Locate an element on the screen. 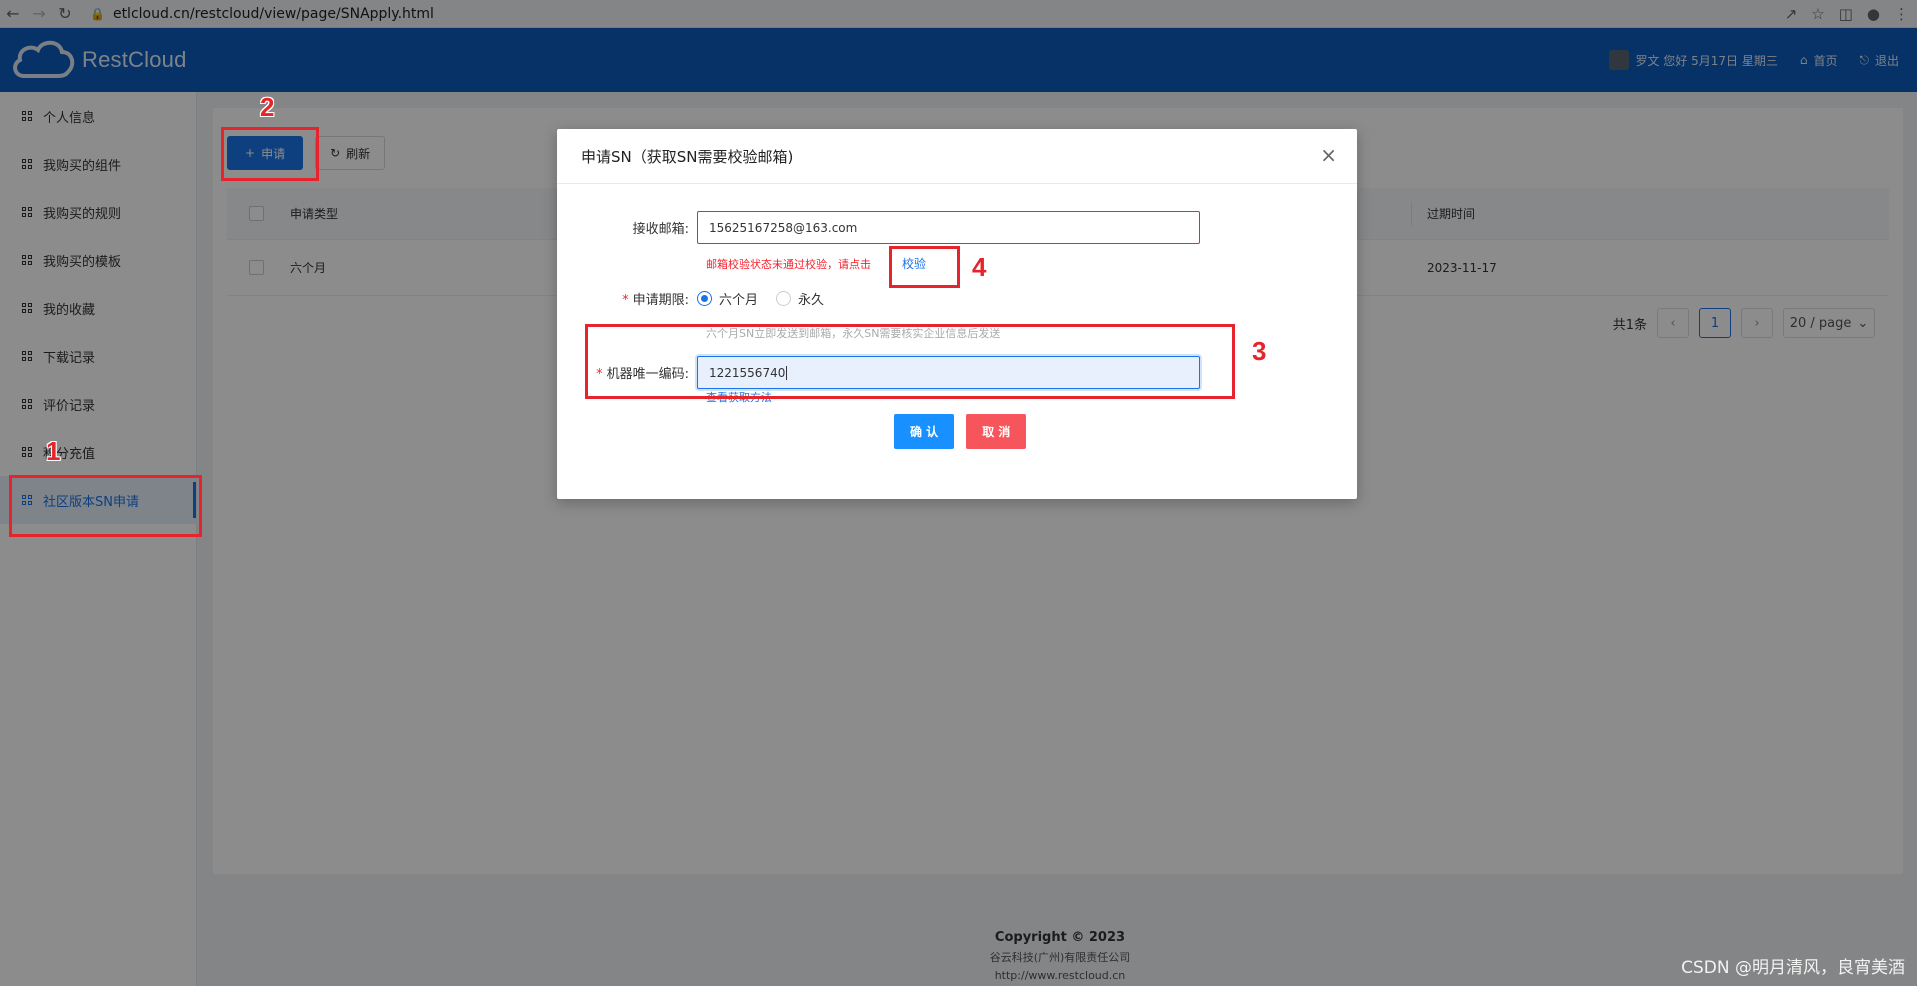 Image resolution: width=1917 pixels, height=986 pixels. period-option-six-months: 六个月 is located at coordinates (727, 298).